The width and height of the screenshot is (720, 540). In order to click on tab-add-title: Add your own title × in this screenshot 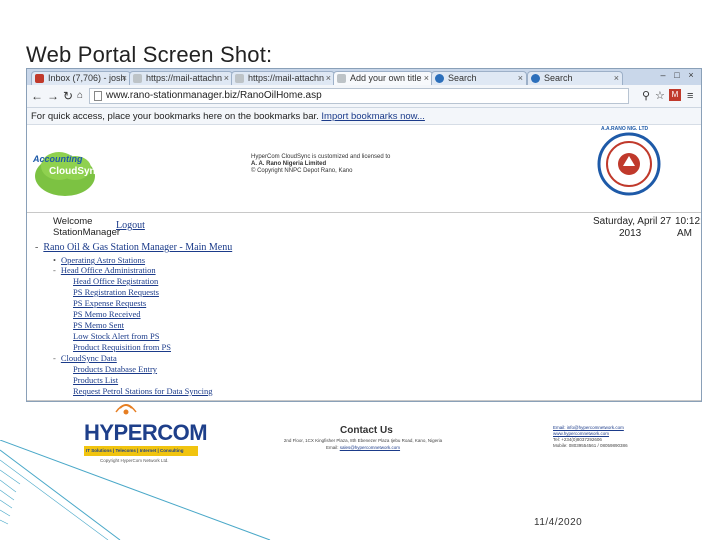, I will do `click(383, 78)`.